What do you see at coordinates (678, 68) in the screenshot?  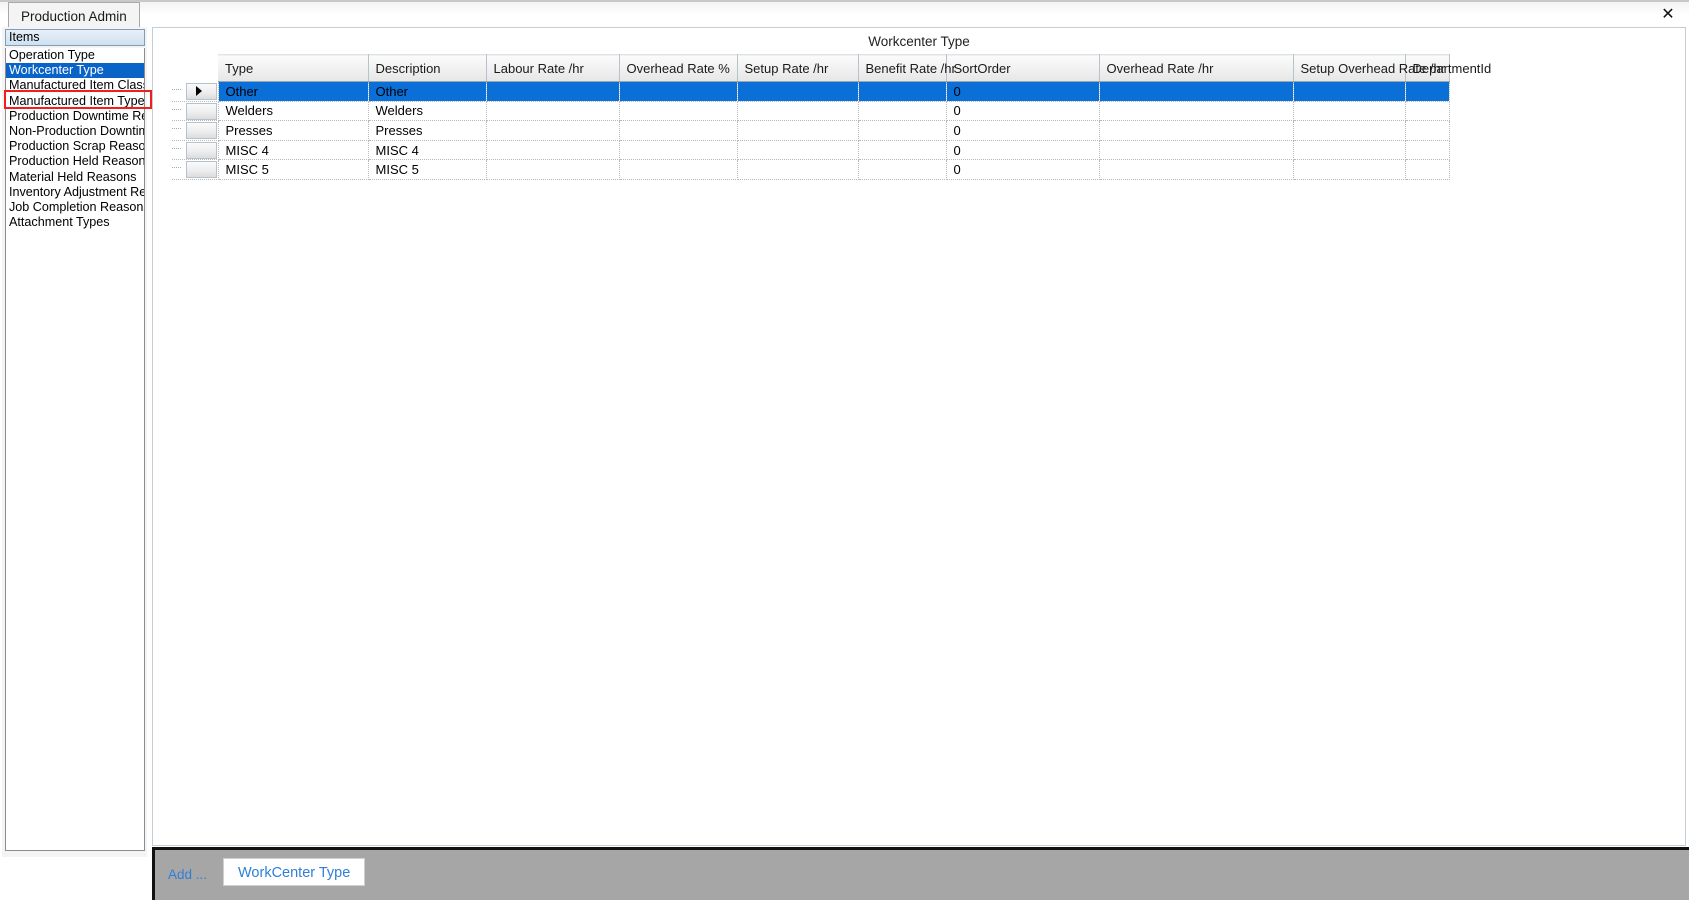 I see `column-header-overhead-rate: Overhead Rate %` at bounding box center [678, 68].